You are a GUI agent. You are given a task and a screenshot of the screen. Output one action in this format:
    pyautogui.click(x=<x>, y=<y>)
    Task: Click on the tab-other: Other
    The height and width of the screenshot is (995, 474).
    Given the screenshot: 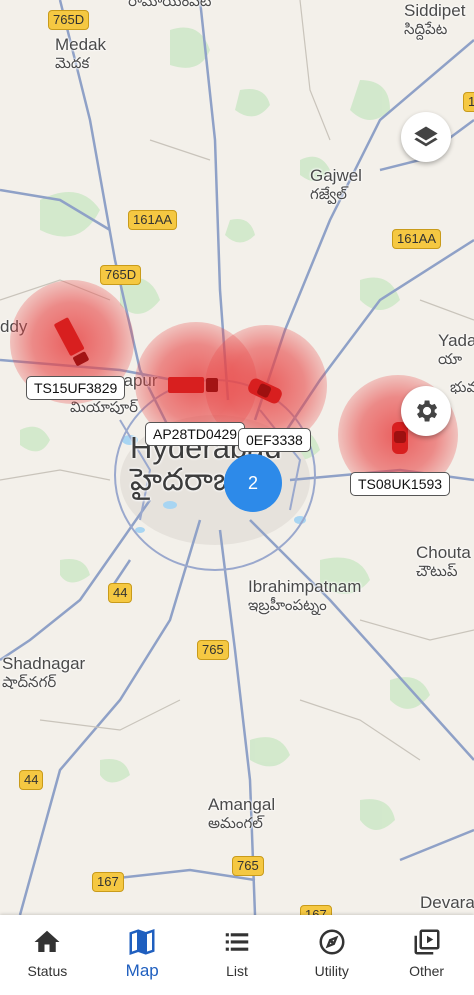 What is the action you would take?
    pyautogui.click(x=426, y=955)
    